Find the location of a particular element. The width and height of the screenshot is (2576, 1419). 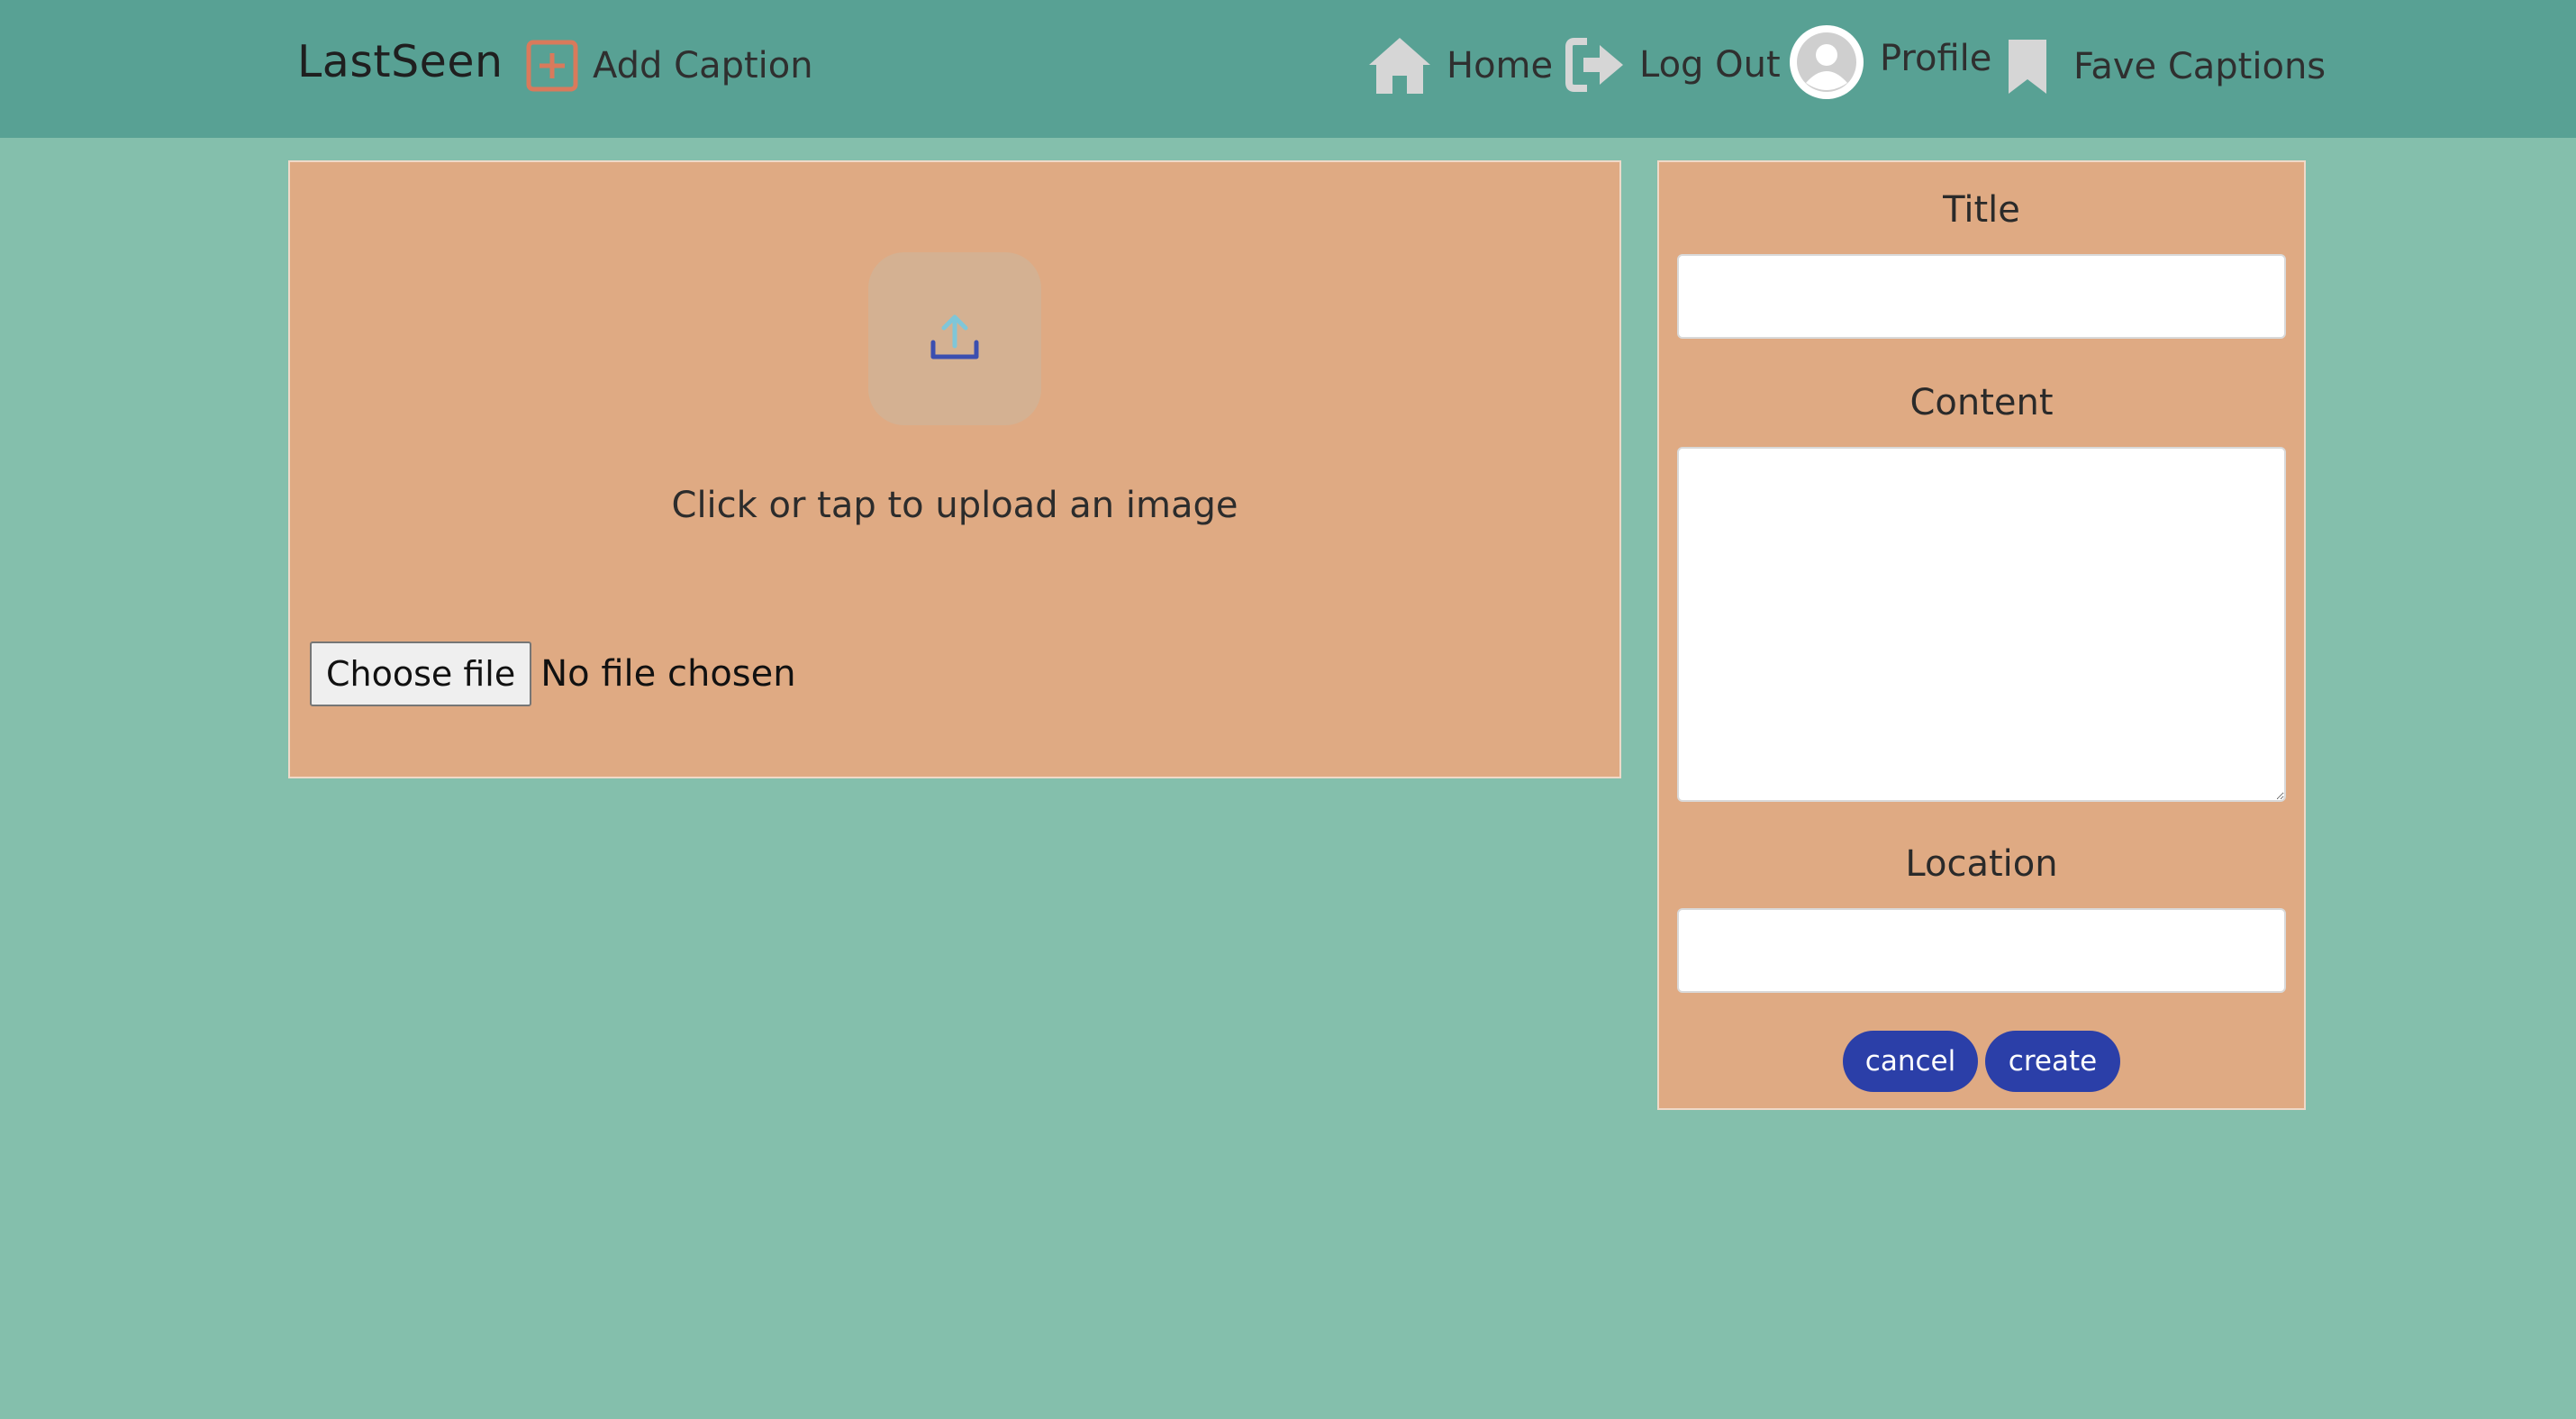

nav-logout-label: Log Out is located at coordinates (1710, 65).